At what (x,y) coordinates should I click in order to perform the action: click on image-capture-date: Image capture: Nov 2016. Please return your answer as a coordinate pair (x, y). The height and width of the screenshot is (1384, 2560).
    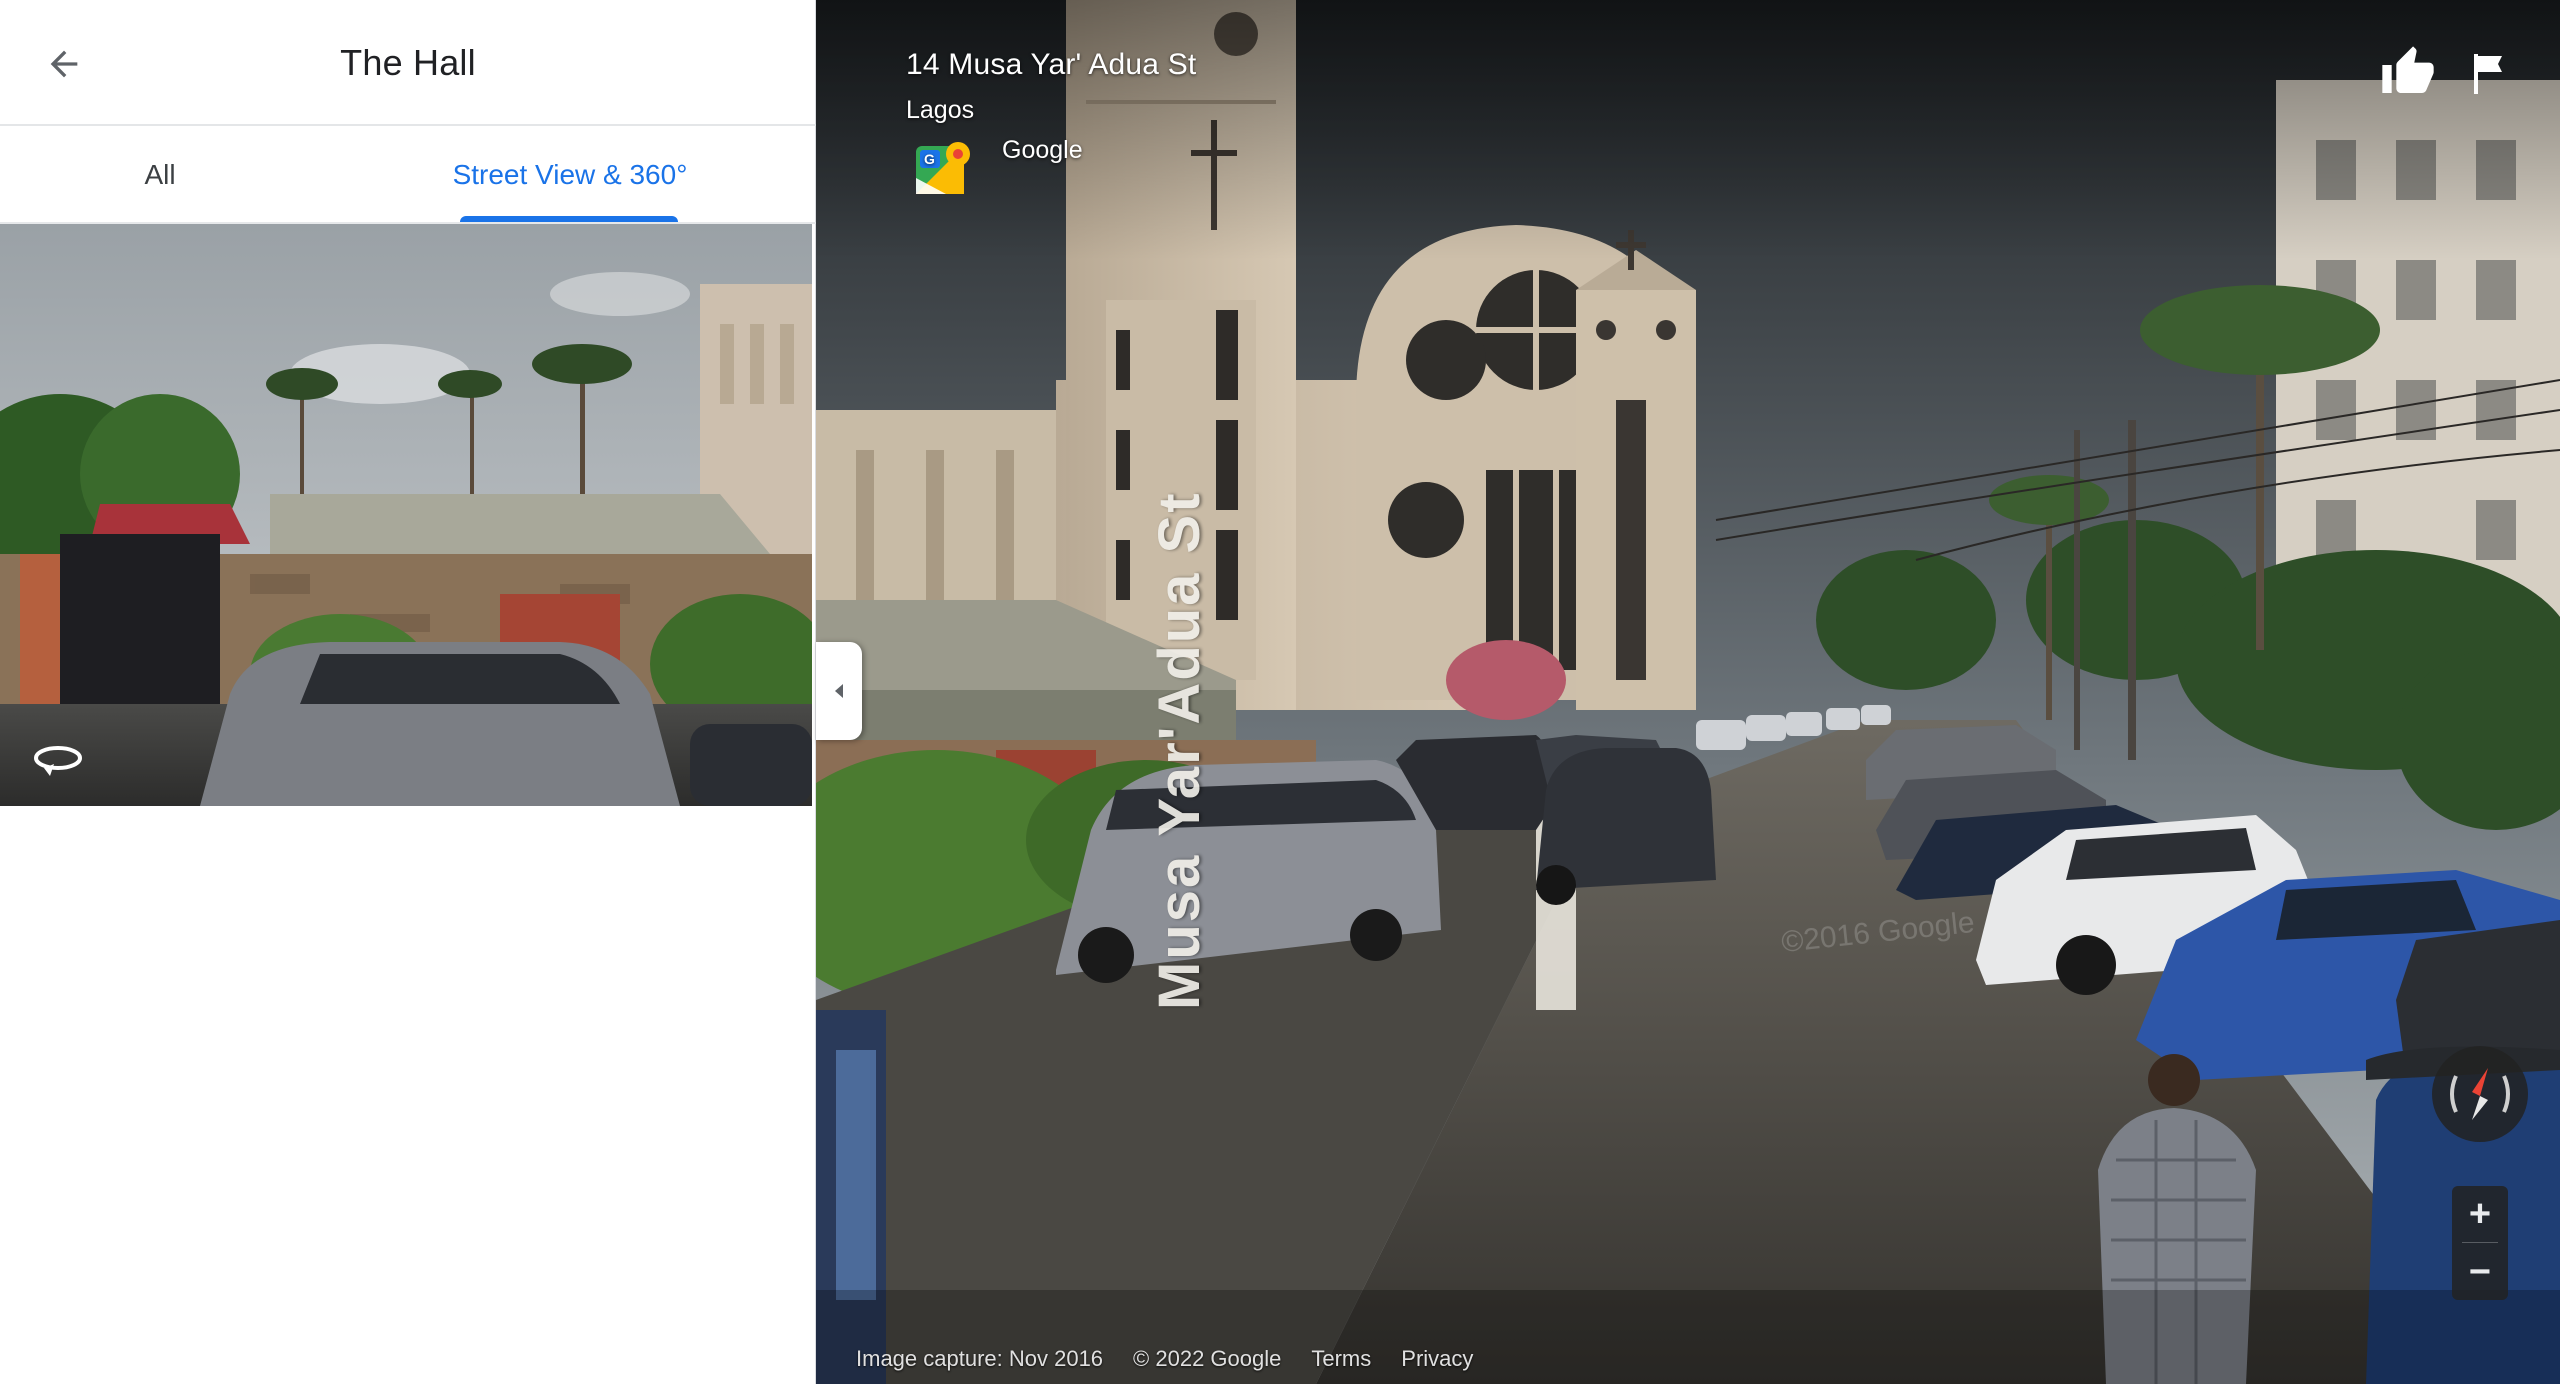
    Looking at the image, I should click on (980, 1358).